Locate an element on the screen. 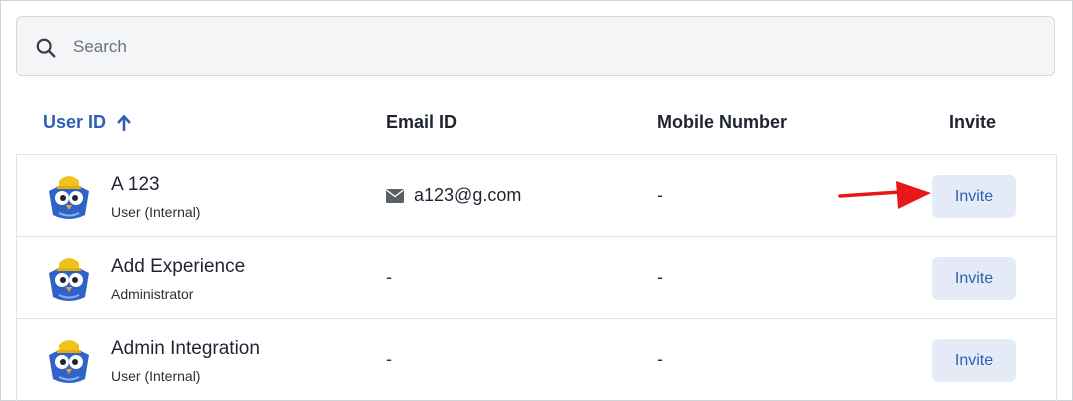 Image resolution: width=1073 pixels, height=401 pixels. email-cell: a123@g.com is located at coordinates (453, 195).